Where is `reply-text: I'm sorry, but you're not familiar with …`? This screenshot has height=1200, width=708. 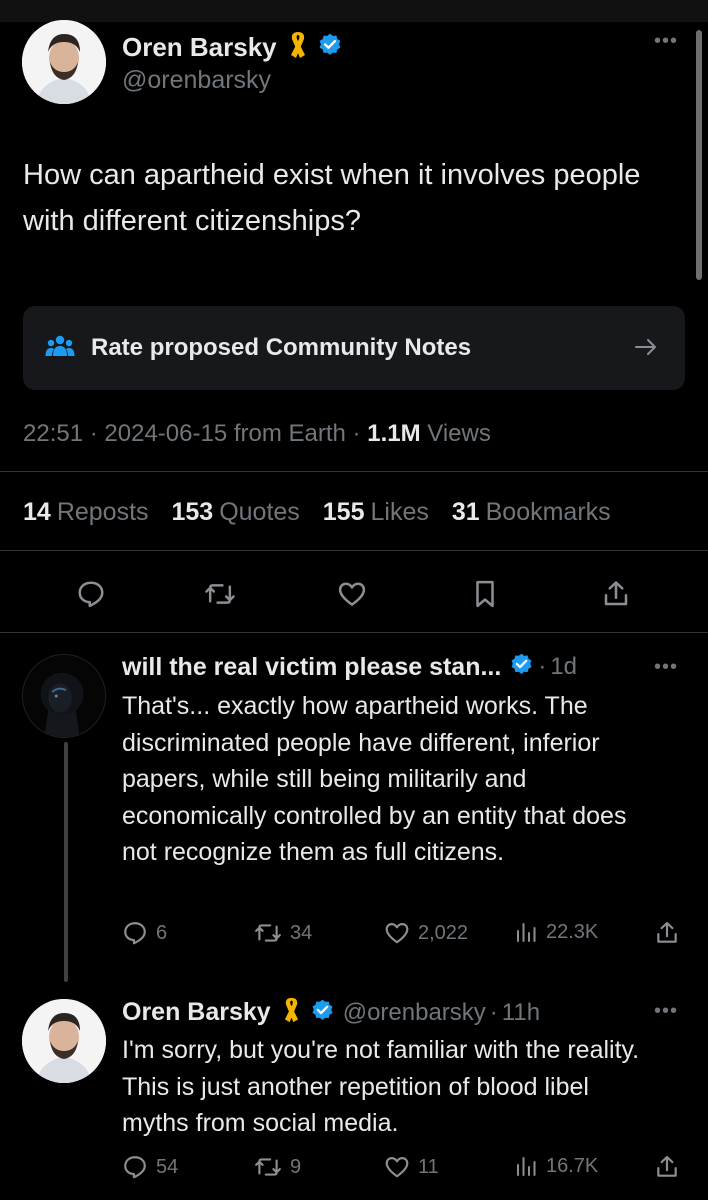
reply-text: I'm sorry, but you're not familiar with … is located at coordinates (381, 1086).